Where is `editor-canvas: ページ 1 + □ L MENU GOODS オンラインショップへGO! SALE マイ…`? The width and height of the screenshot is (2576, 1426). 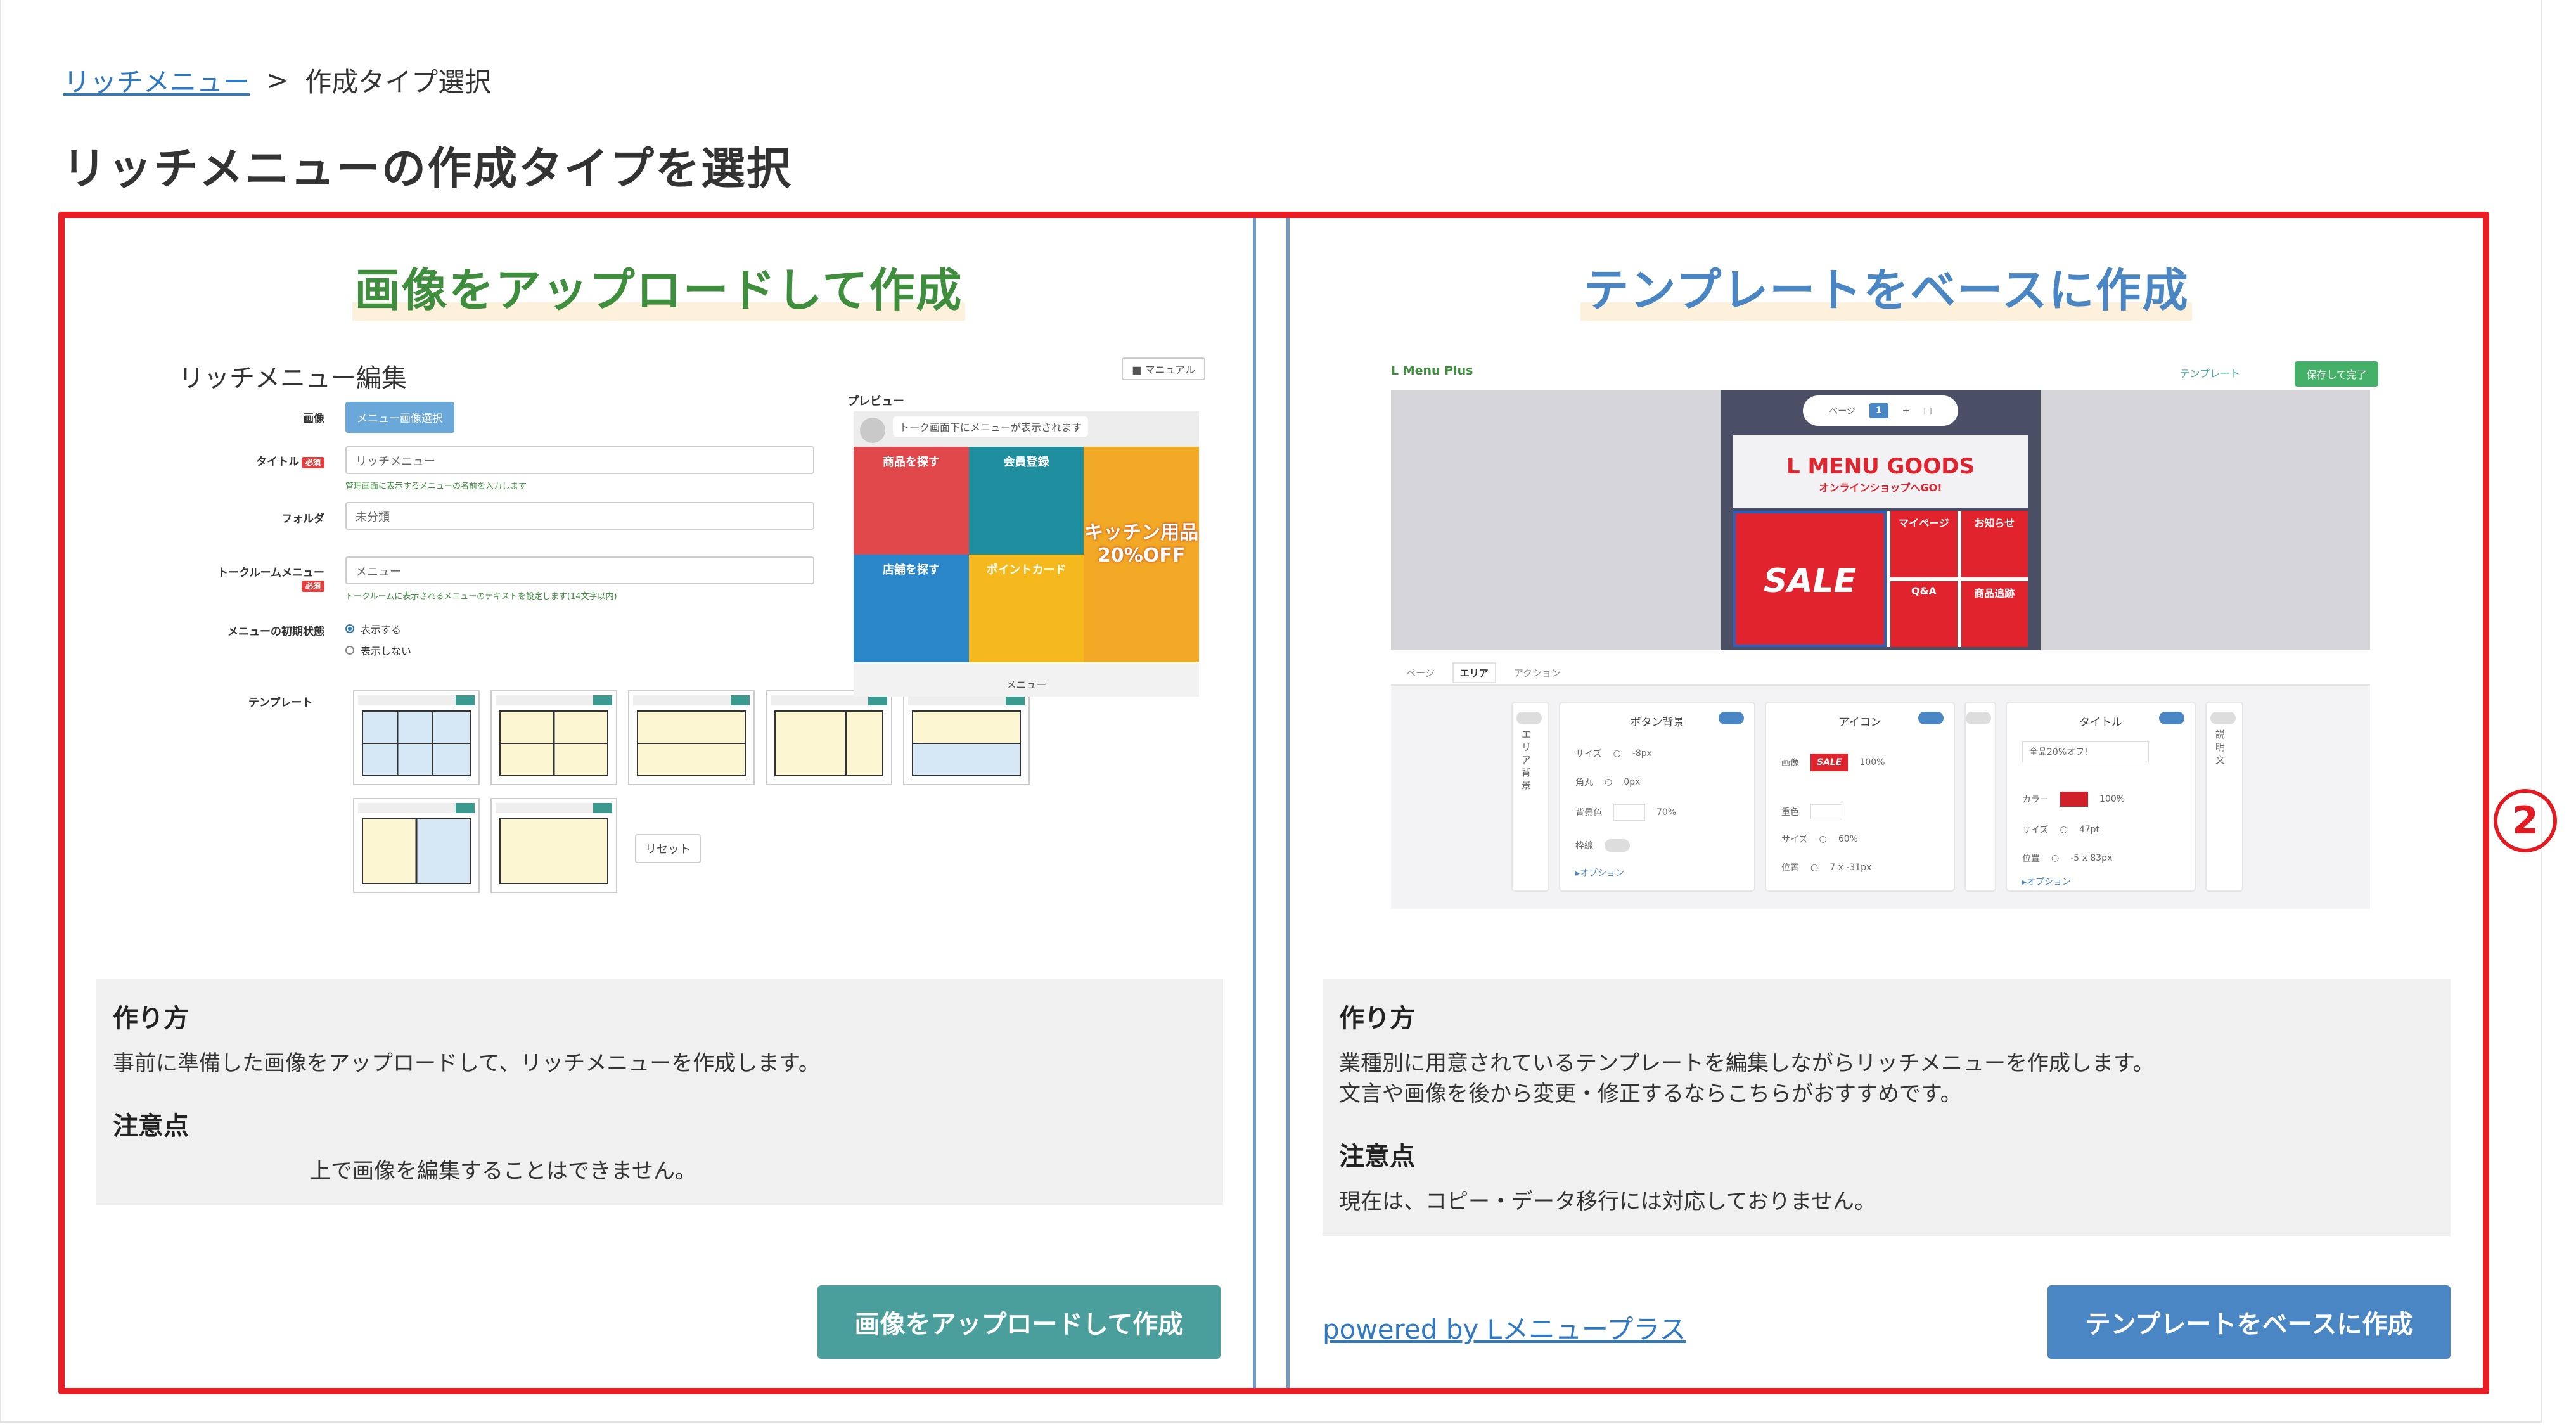
editor-canvas: ページ 1 + □ L MENU GOODS オンラインショップへGO! SALE マイ… is located at coordinates (1880, 520).